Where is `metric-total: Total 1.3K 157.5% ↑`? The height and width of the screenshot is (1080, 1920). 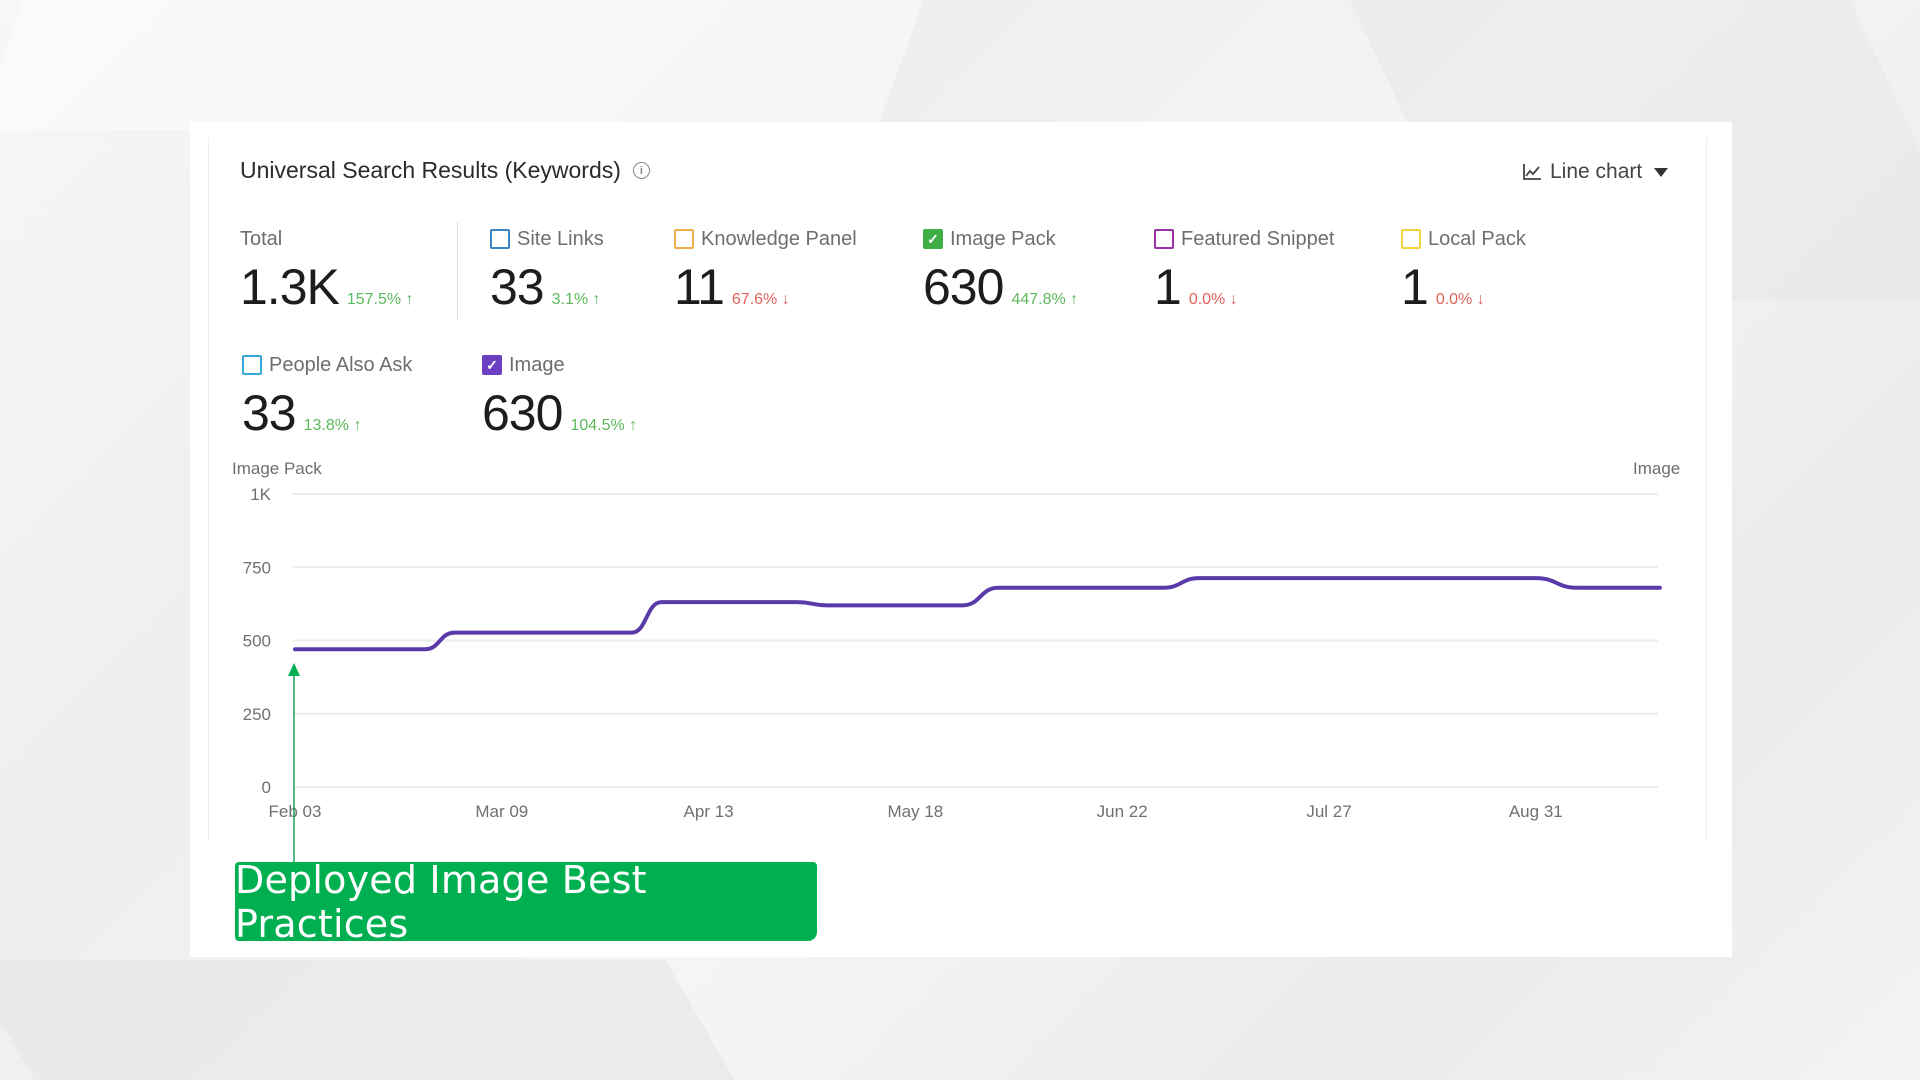
metric-total: Total 1.3K 157.5% ↑ is located at coordinates (327, 270).